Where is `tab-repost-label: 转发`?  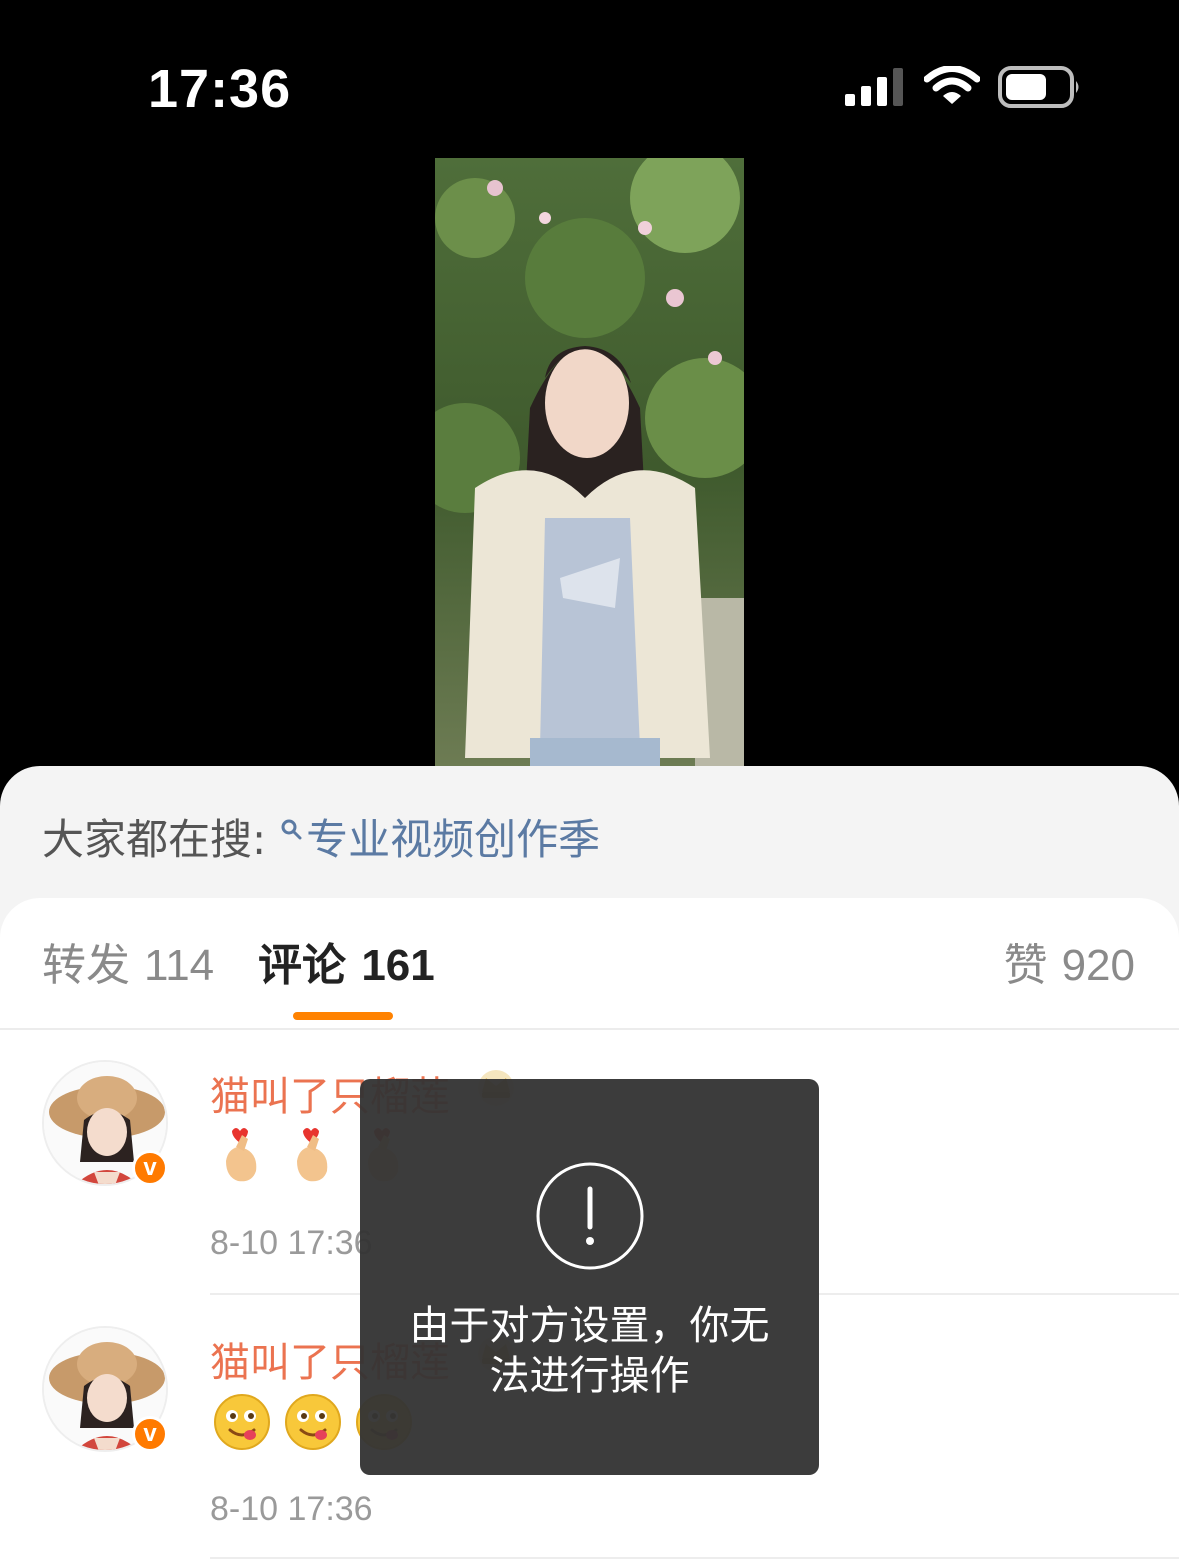 tab-repost-label: 转发 is located at coordinates (86, 965).